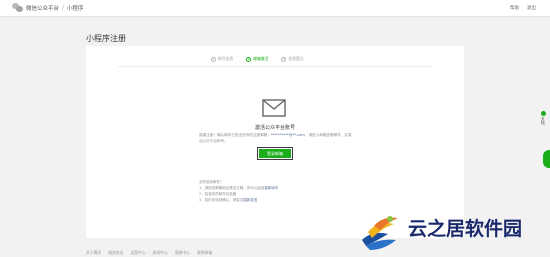 This screenshot has width=550, height=257. Describe the element at coordinates (523, 8) in the screenshot. I see `top-links: 帮助 退出` at that location.